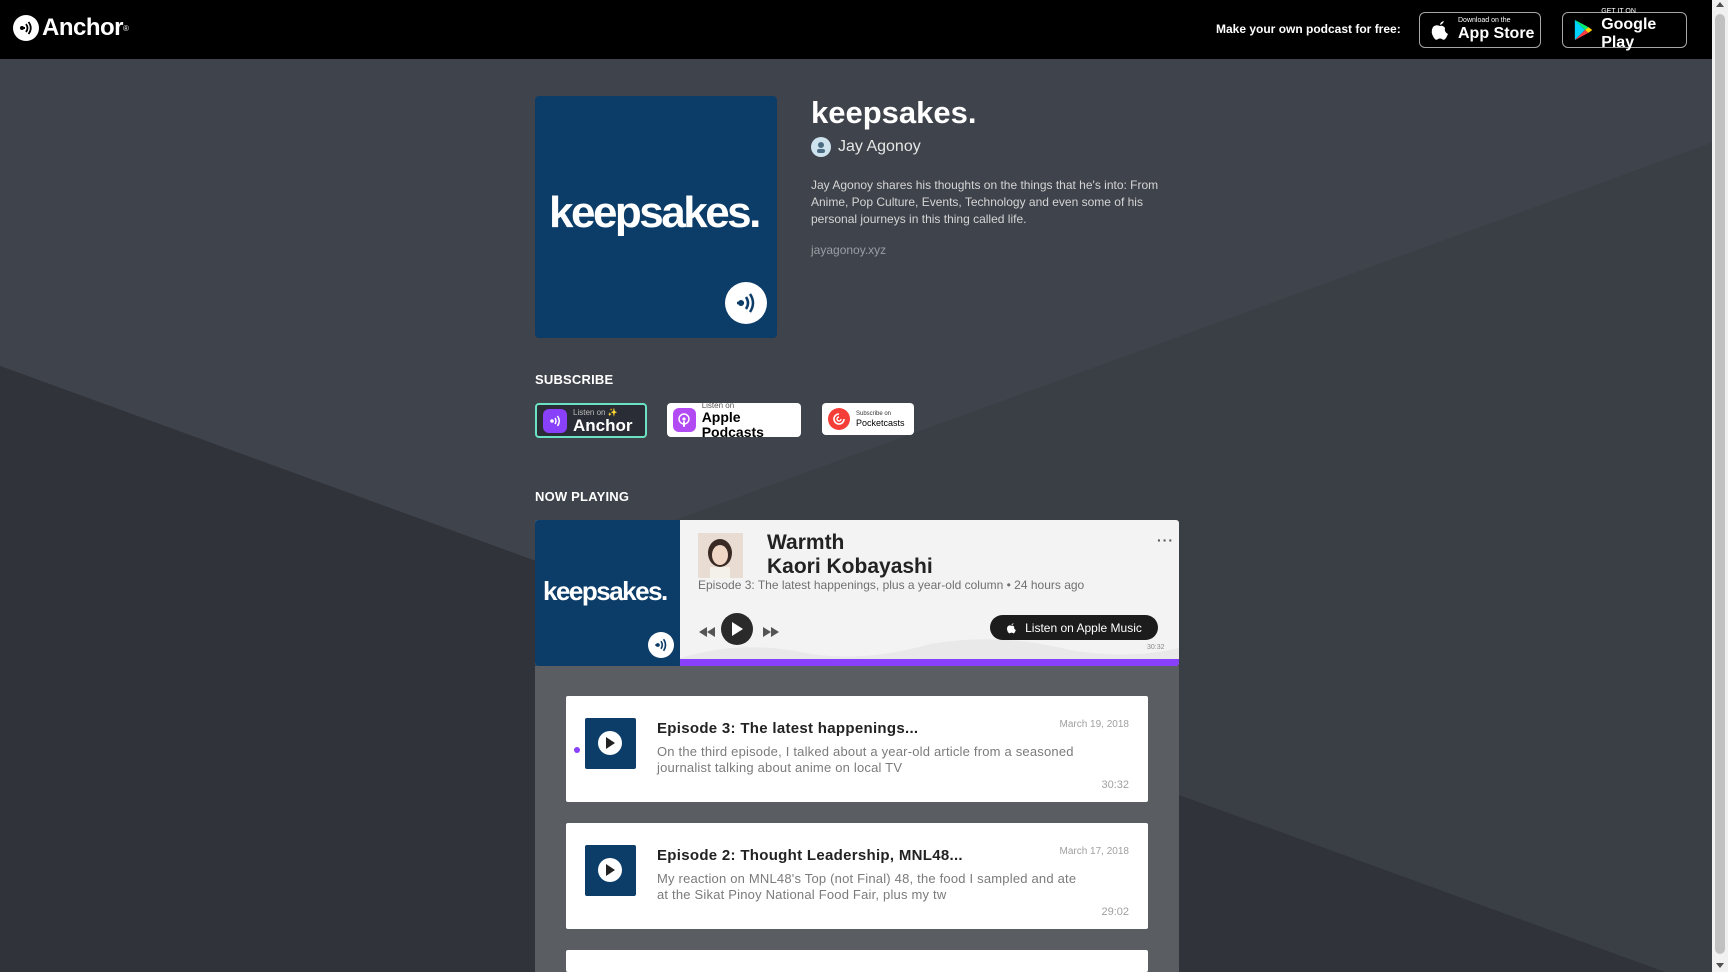 The image size is (1728, 972). I want to click on app-store-big-text: App Store, so click(1496, 33).